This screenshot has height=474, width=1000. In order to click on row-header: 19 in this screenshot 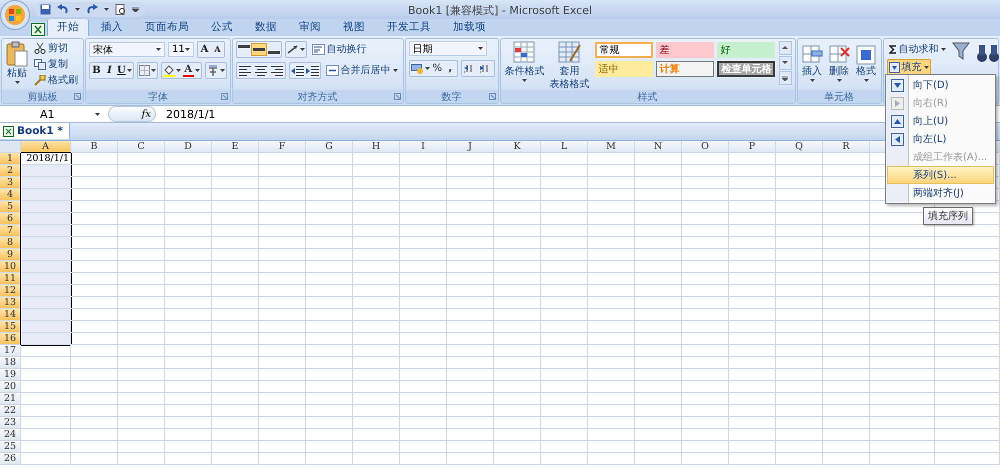, I will do `click(10, 375)`.